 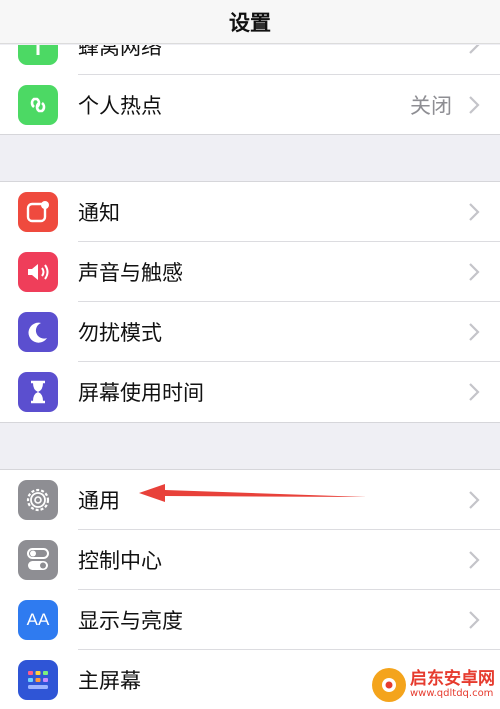 I want to click on settings-row-do-not-disturb: 勿扰模式, so click(x=250, y=332).